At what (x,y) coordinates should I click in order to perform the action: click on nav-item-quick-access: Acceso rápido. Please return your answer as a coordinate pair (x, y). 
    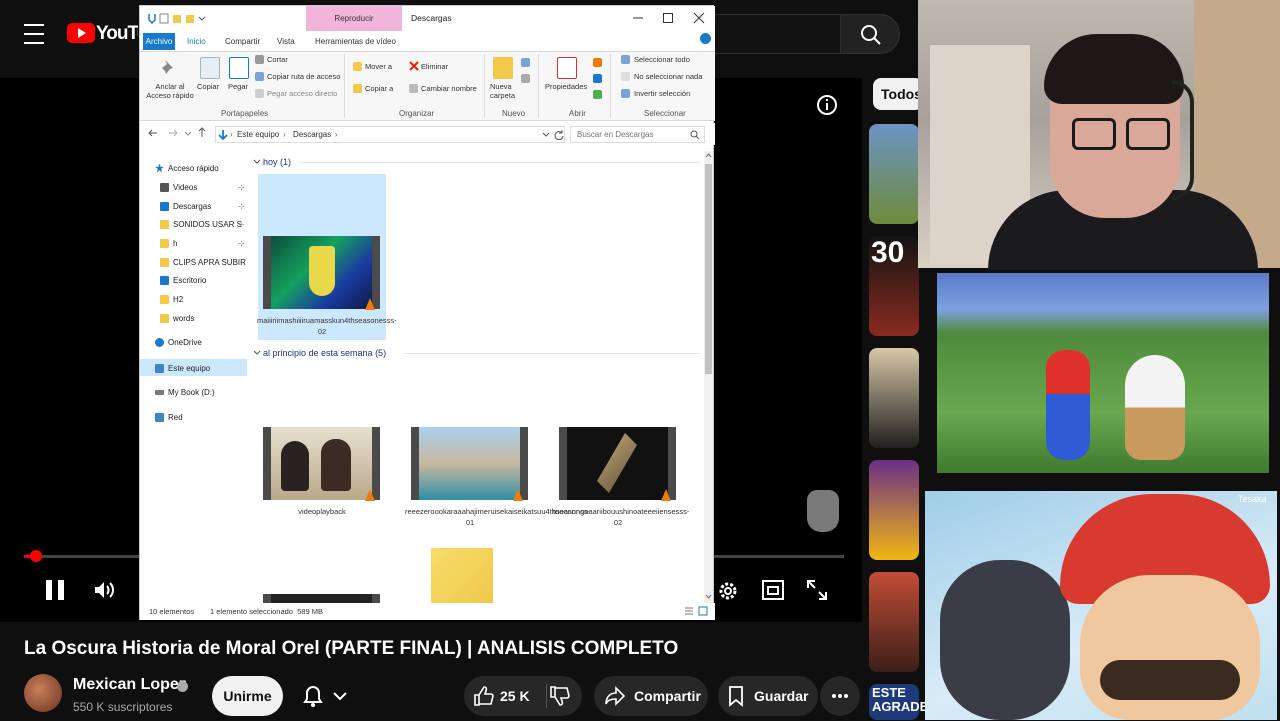
    Looking at the image, I should click on (187, 168).